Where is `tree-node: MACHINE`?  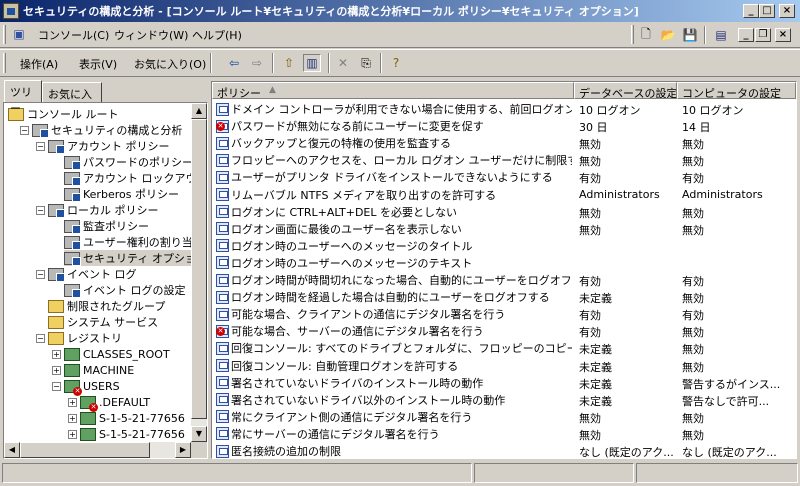
tree-node: MACHINE is located at coordinates (99, 370).